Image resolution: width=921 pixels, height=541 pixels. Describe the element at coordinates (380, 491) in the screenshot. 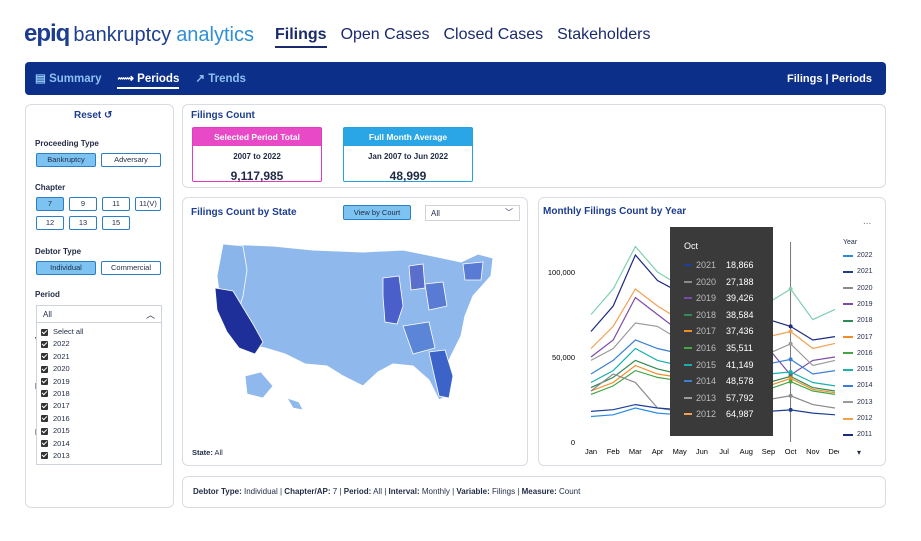

I see `footer-value: All |` at that location.